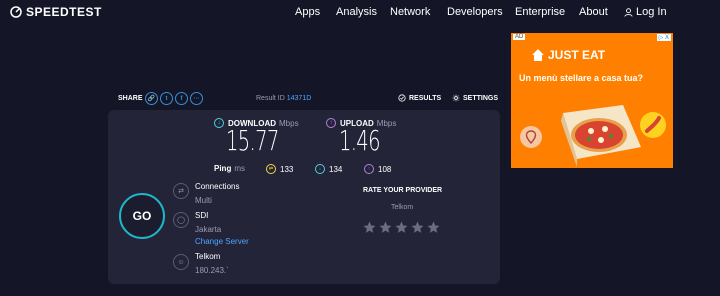 The image size is (720, 296). I want to click on check-circle-icon, so click(402, 98).